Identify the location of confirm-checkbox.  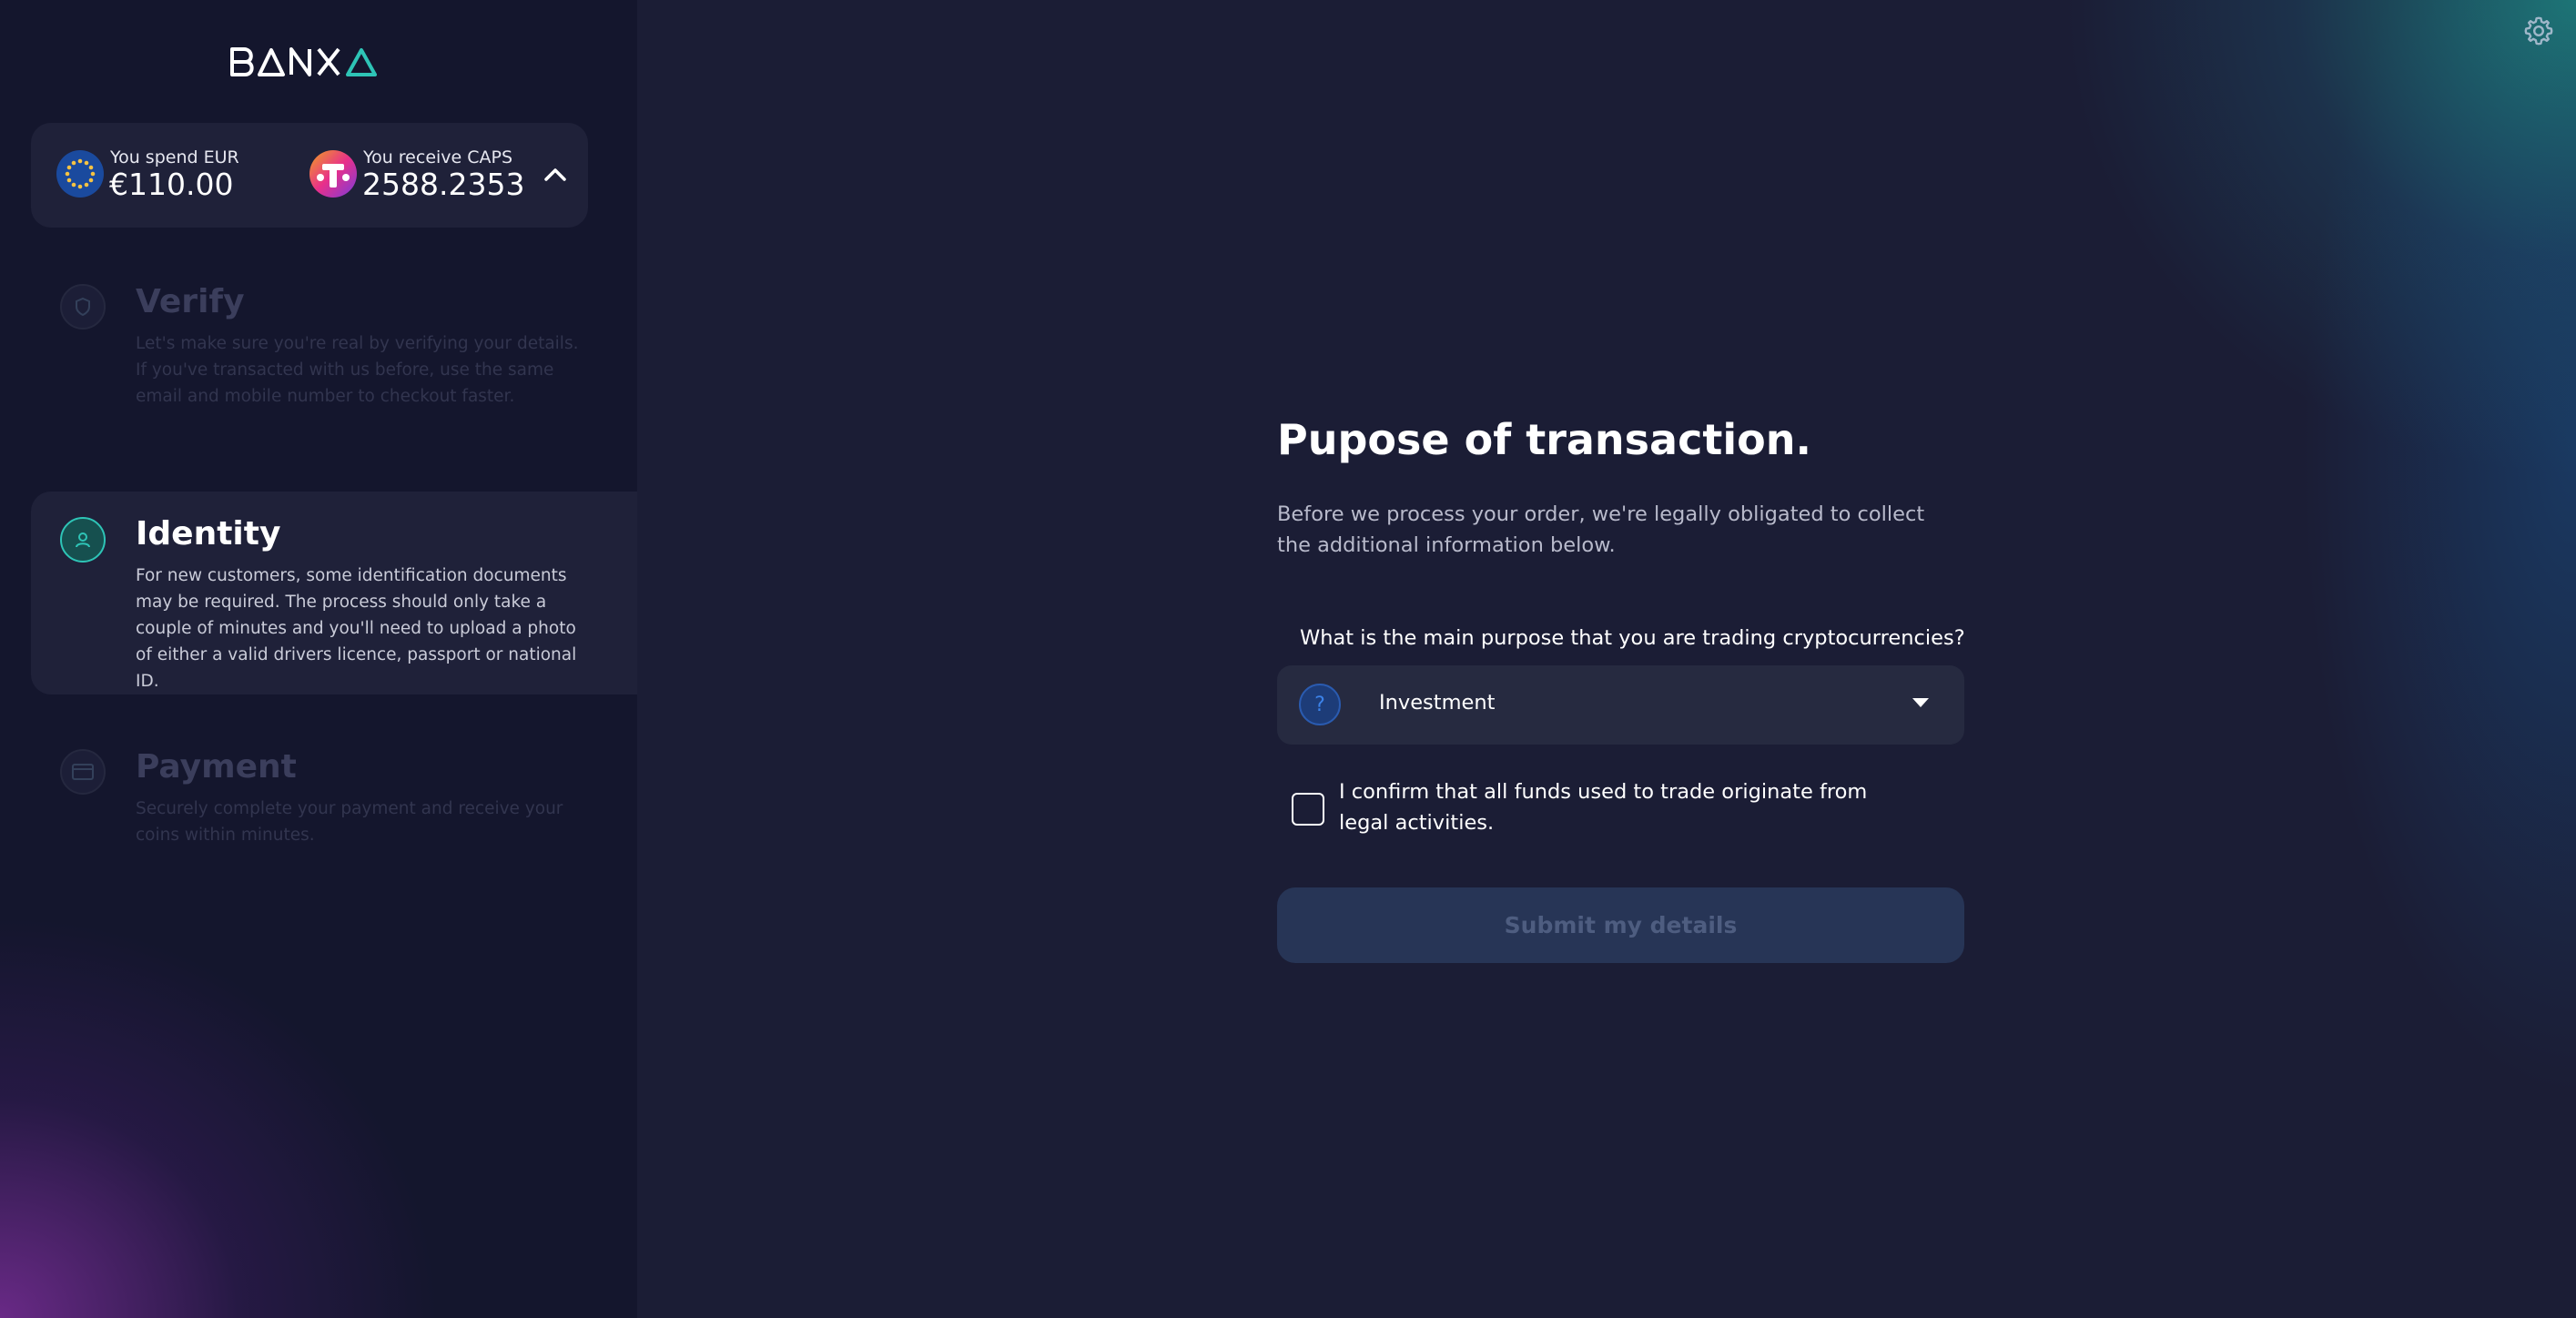
(1308, 809).